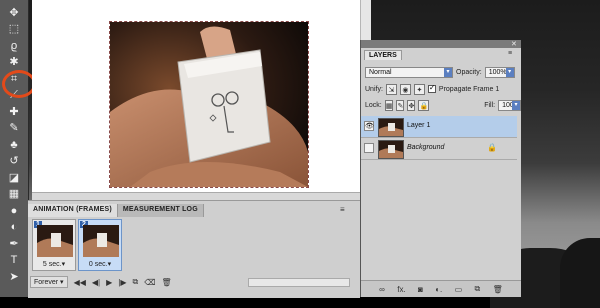 The width and height of the screenshot is (600, 308). What do you see at coordinates (478, 289) in the screenshot?
I see `new-layer-icon: ⧉` at bounding box center [478, 289].